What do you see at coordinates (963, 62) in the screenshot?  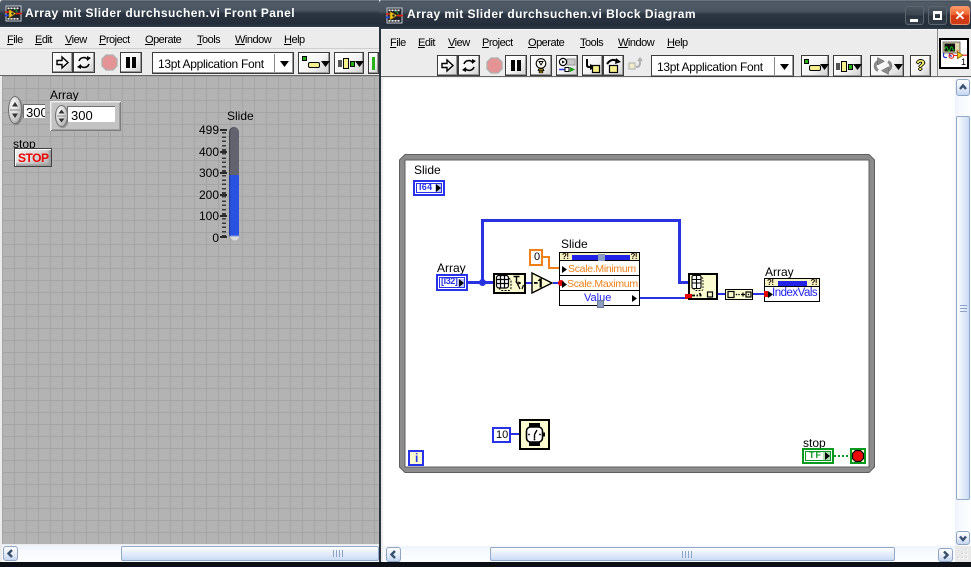 I see `svg-text: 1` at bounding box center [963, 62].